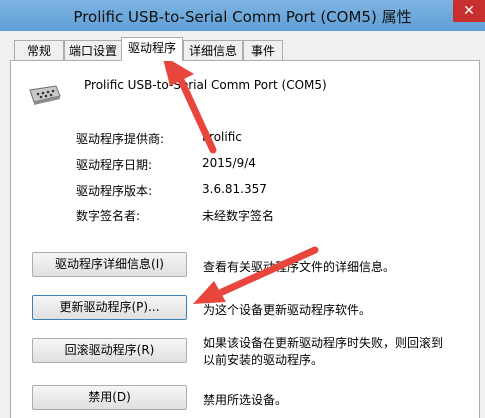 This screenshot has height=418, width=485. Describe the element at coordinates (263, 360) in the screenshot. I see `rollback-driver-description-line2: 以前安装的驱动程序。` at that location.